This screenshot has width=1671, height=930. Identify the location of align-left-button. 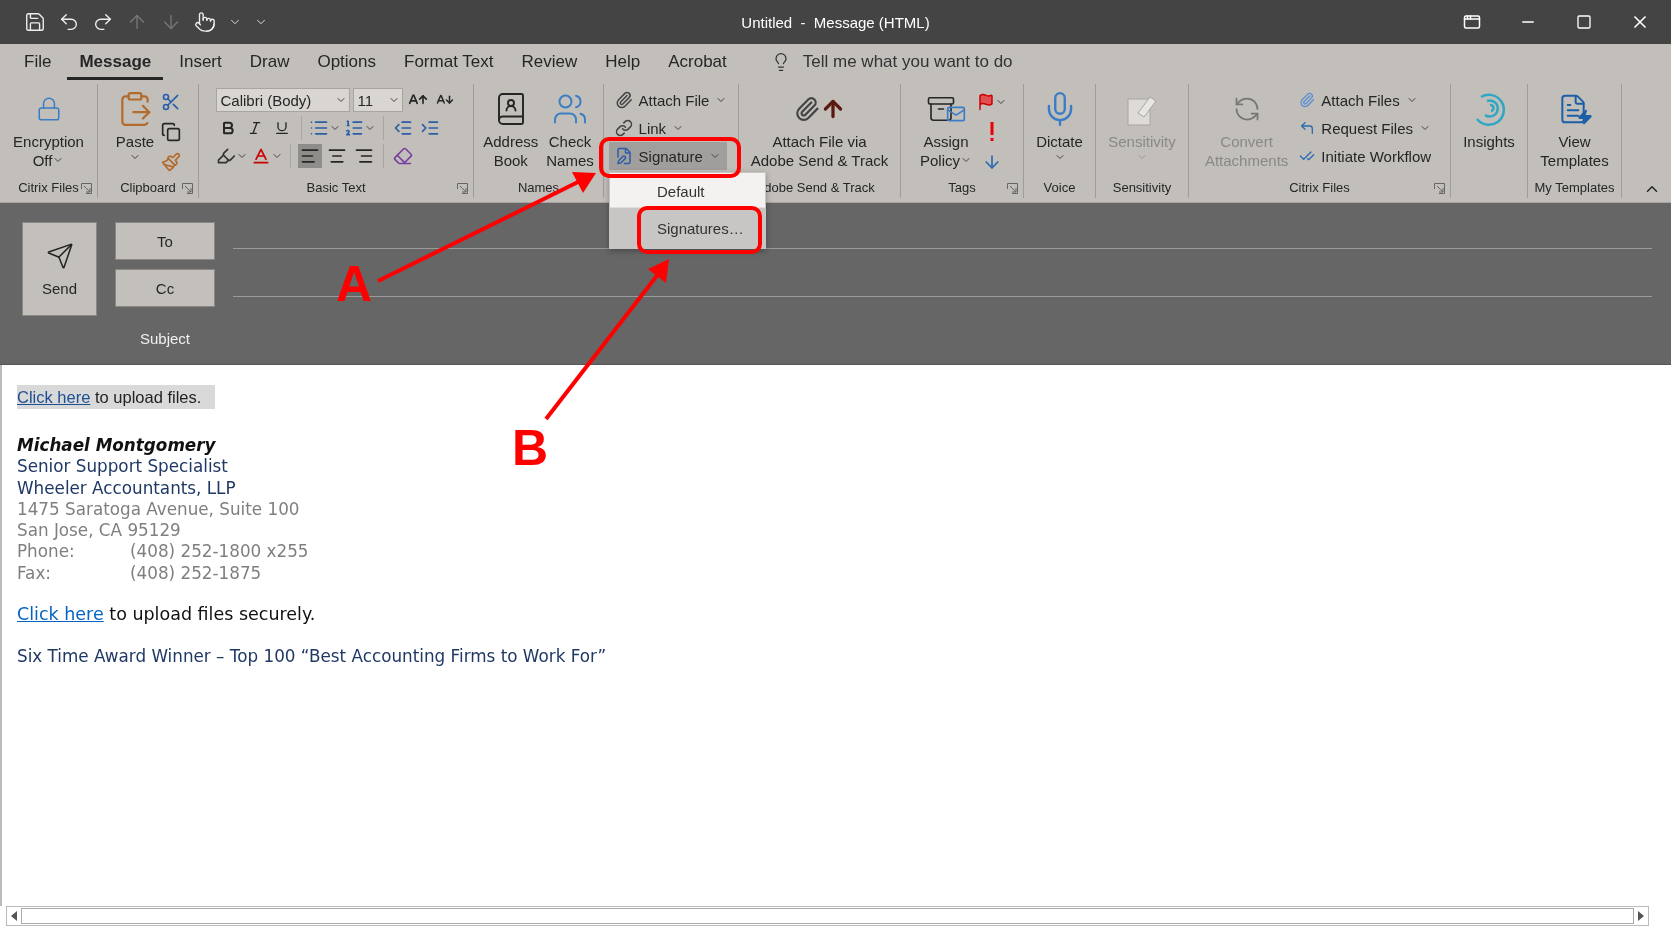
(309, 156).